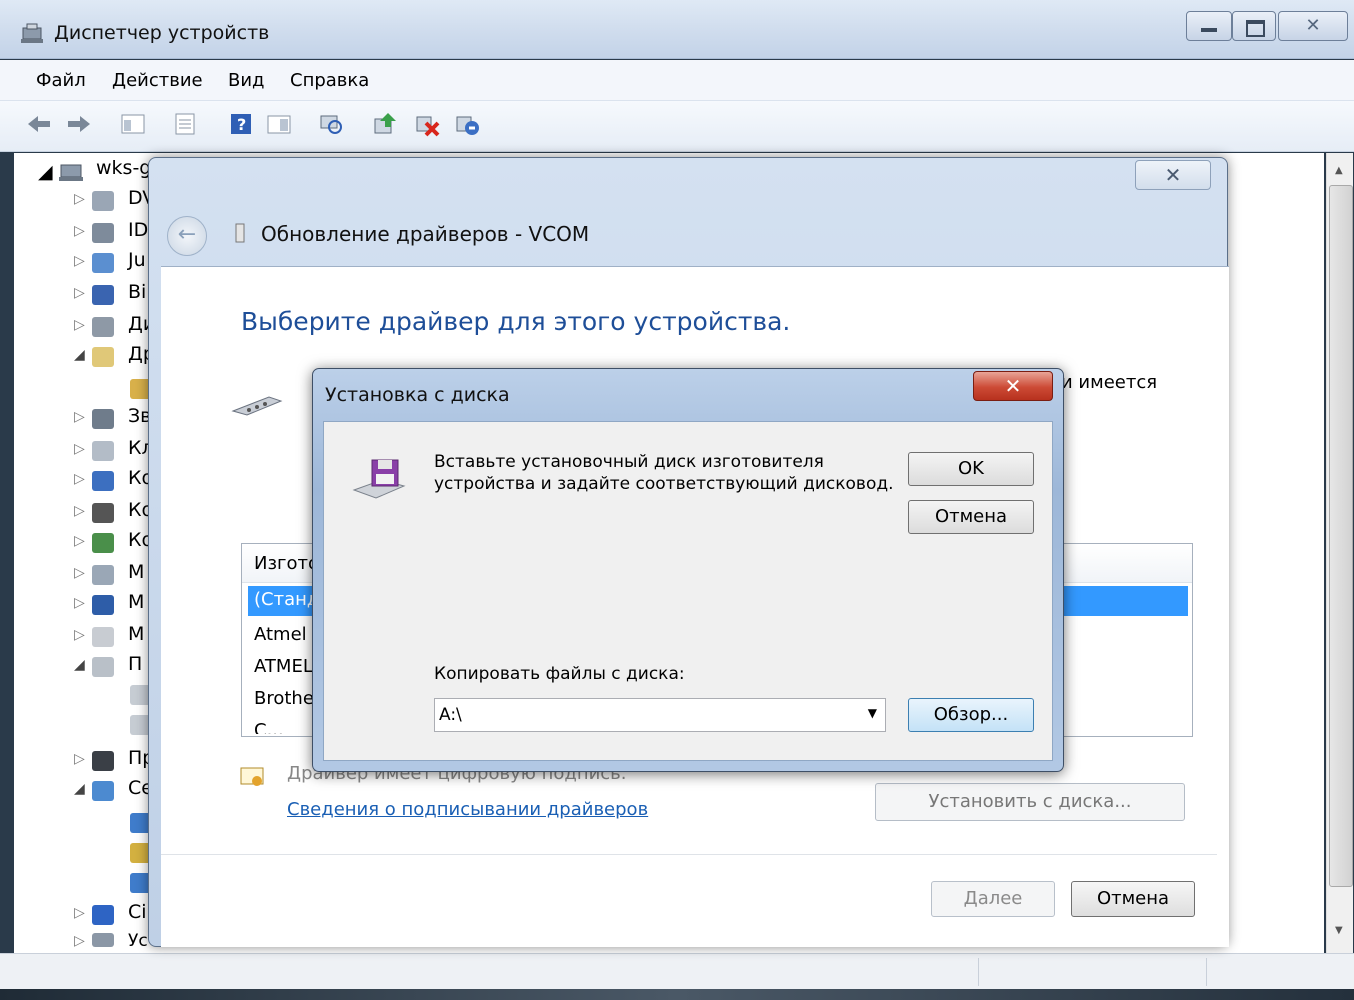 Image resolution: width=1354 pixels, height=1000 pixels. I want to click on disk-path-combobox: A:\ ▼, so click(660, 715).